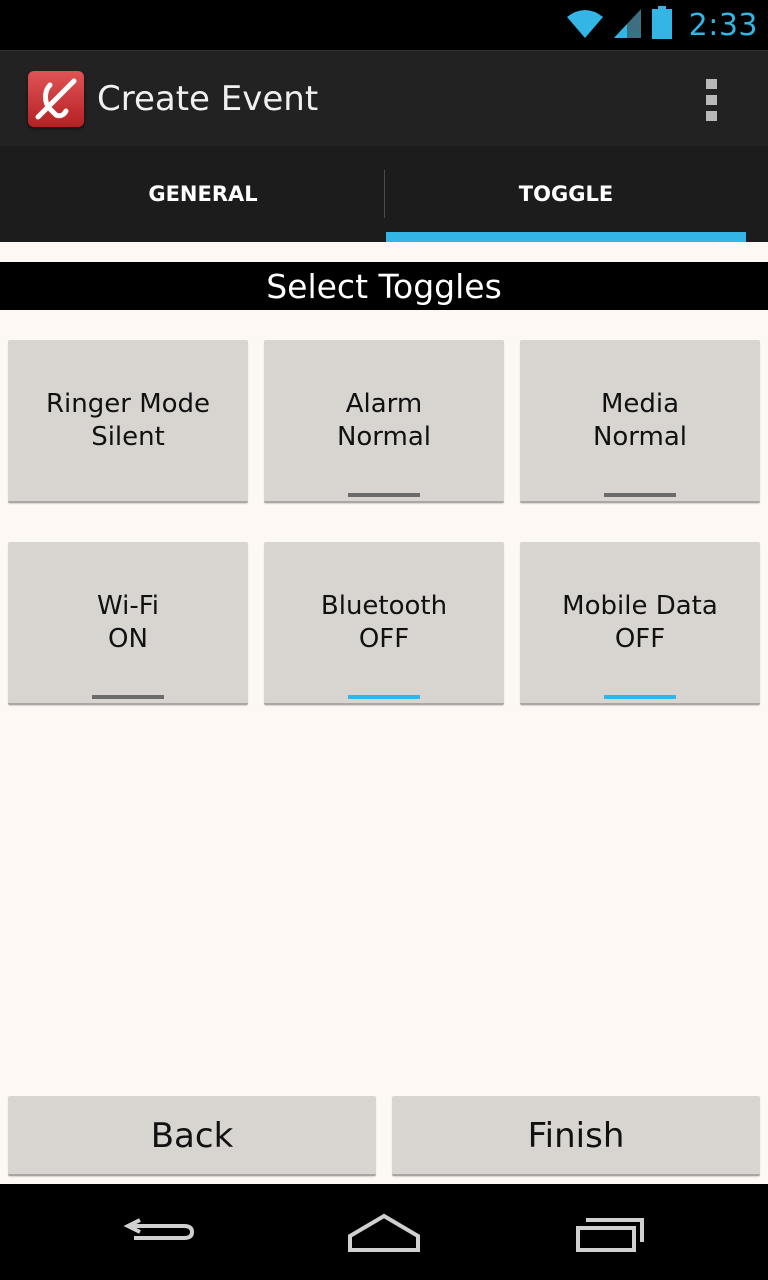 The height and width of the screenshot is (1280, 768). I want to click on status-icons: 2:33, so click(661, 25).